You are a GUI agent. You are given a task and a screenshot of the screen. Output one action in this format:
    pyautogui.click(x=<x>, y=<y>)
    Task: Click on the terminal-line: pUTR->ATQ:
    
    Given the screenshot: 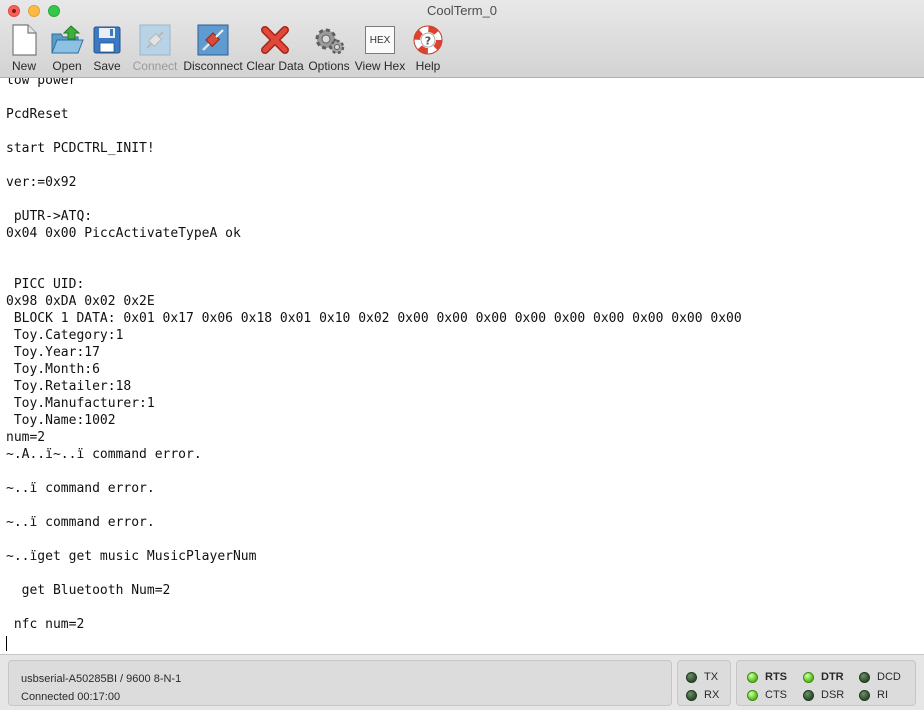 What is the action you would take?
    pyautogui.click(x=49, y=216)
    